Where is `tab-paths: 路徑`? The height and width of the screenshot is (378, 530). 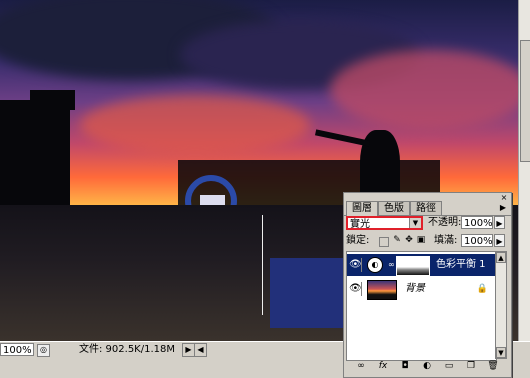
tab-paths: 路徑 is located at coordinates (426, 208).